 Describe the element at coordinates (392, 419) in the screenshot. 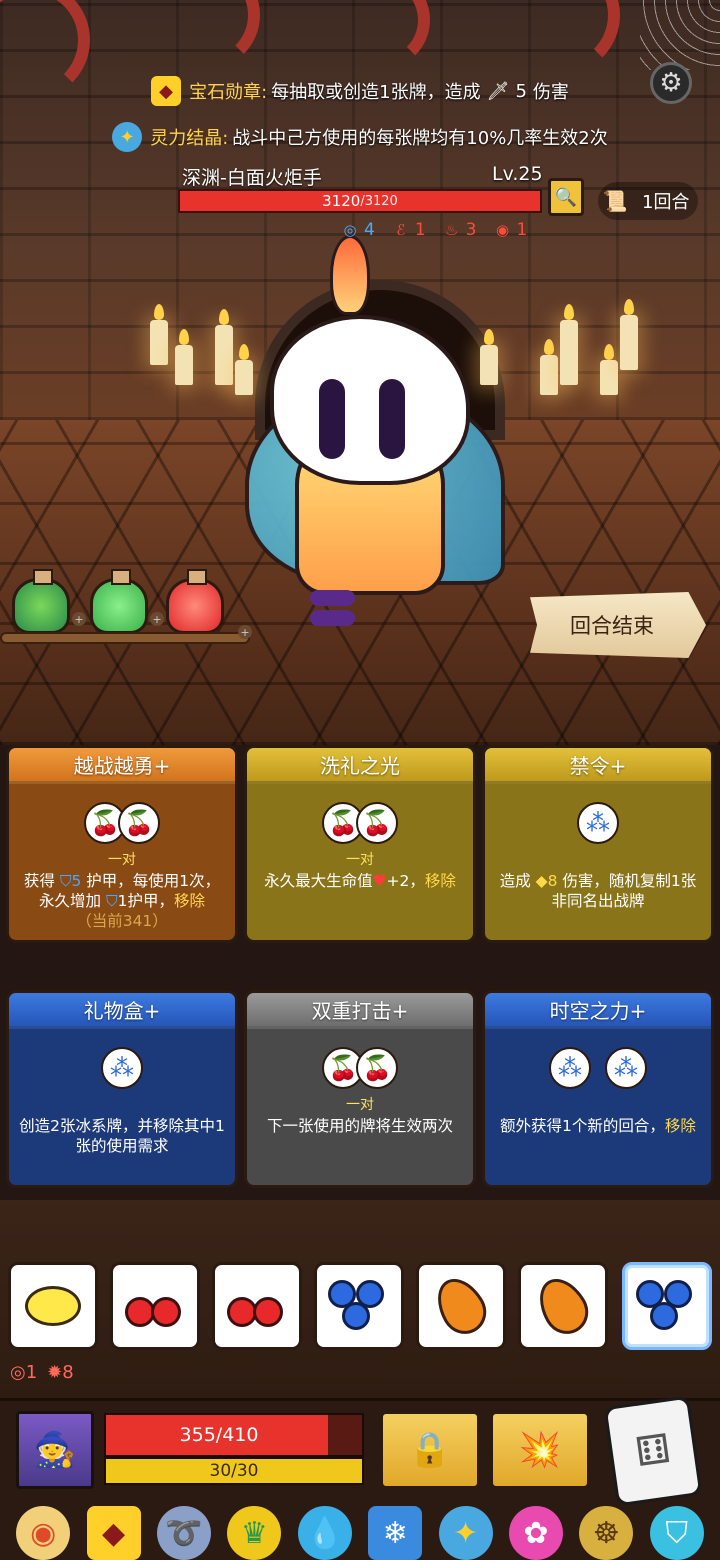

I see `monster-eye` at that location.